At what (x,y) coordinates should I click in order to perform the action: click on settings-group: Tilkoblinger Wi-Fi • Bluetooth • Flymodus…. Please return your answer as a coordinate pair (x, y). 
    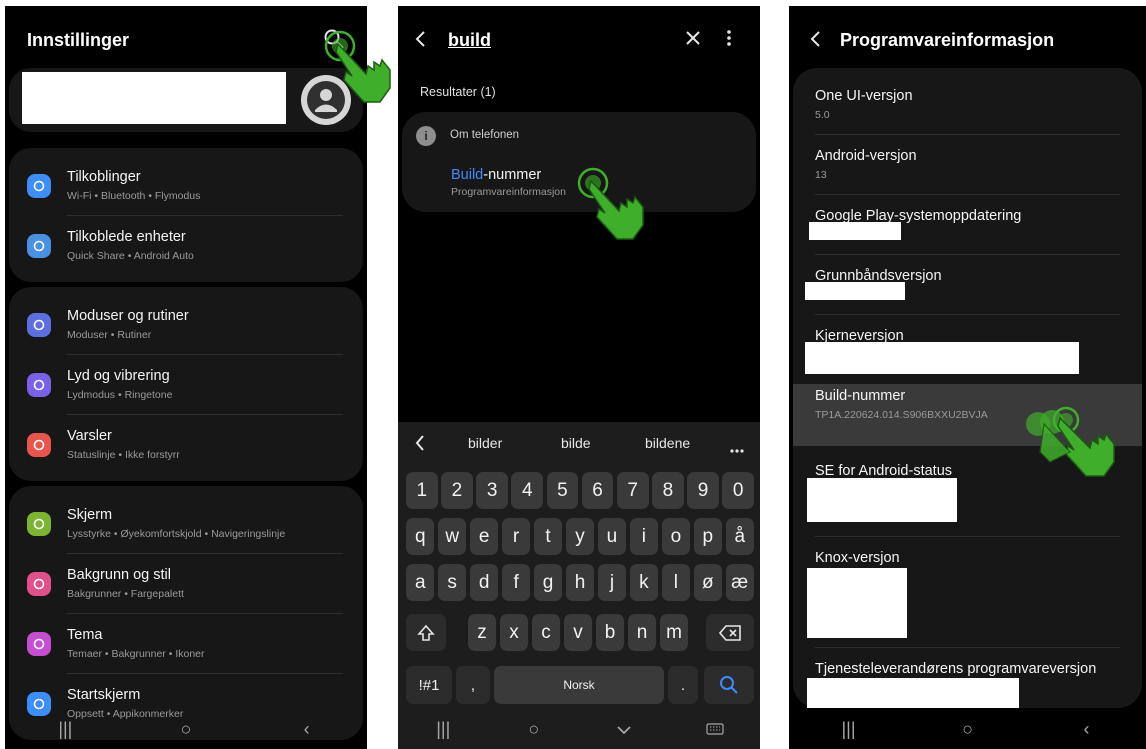
    Looking at the image, I should click on (186, 215).